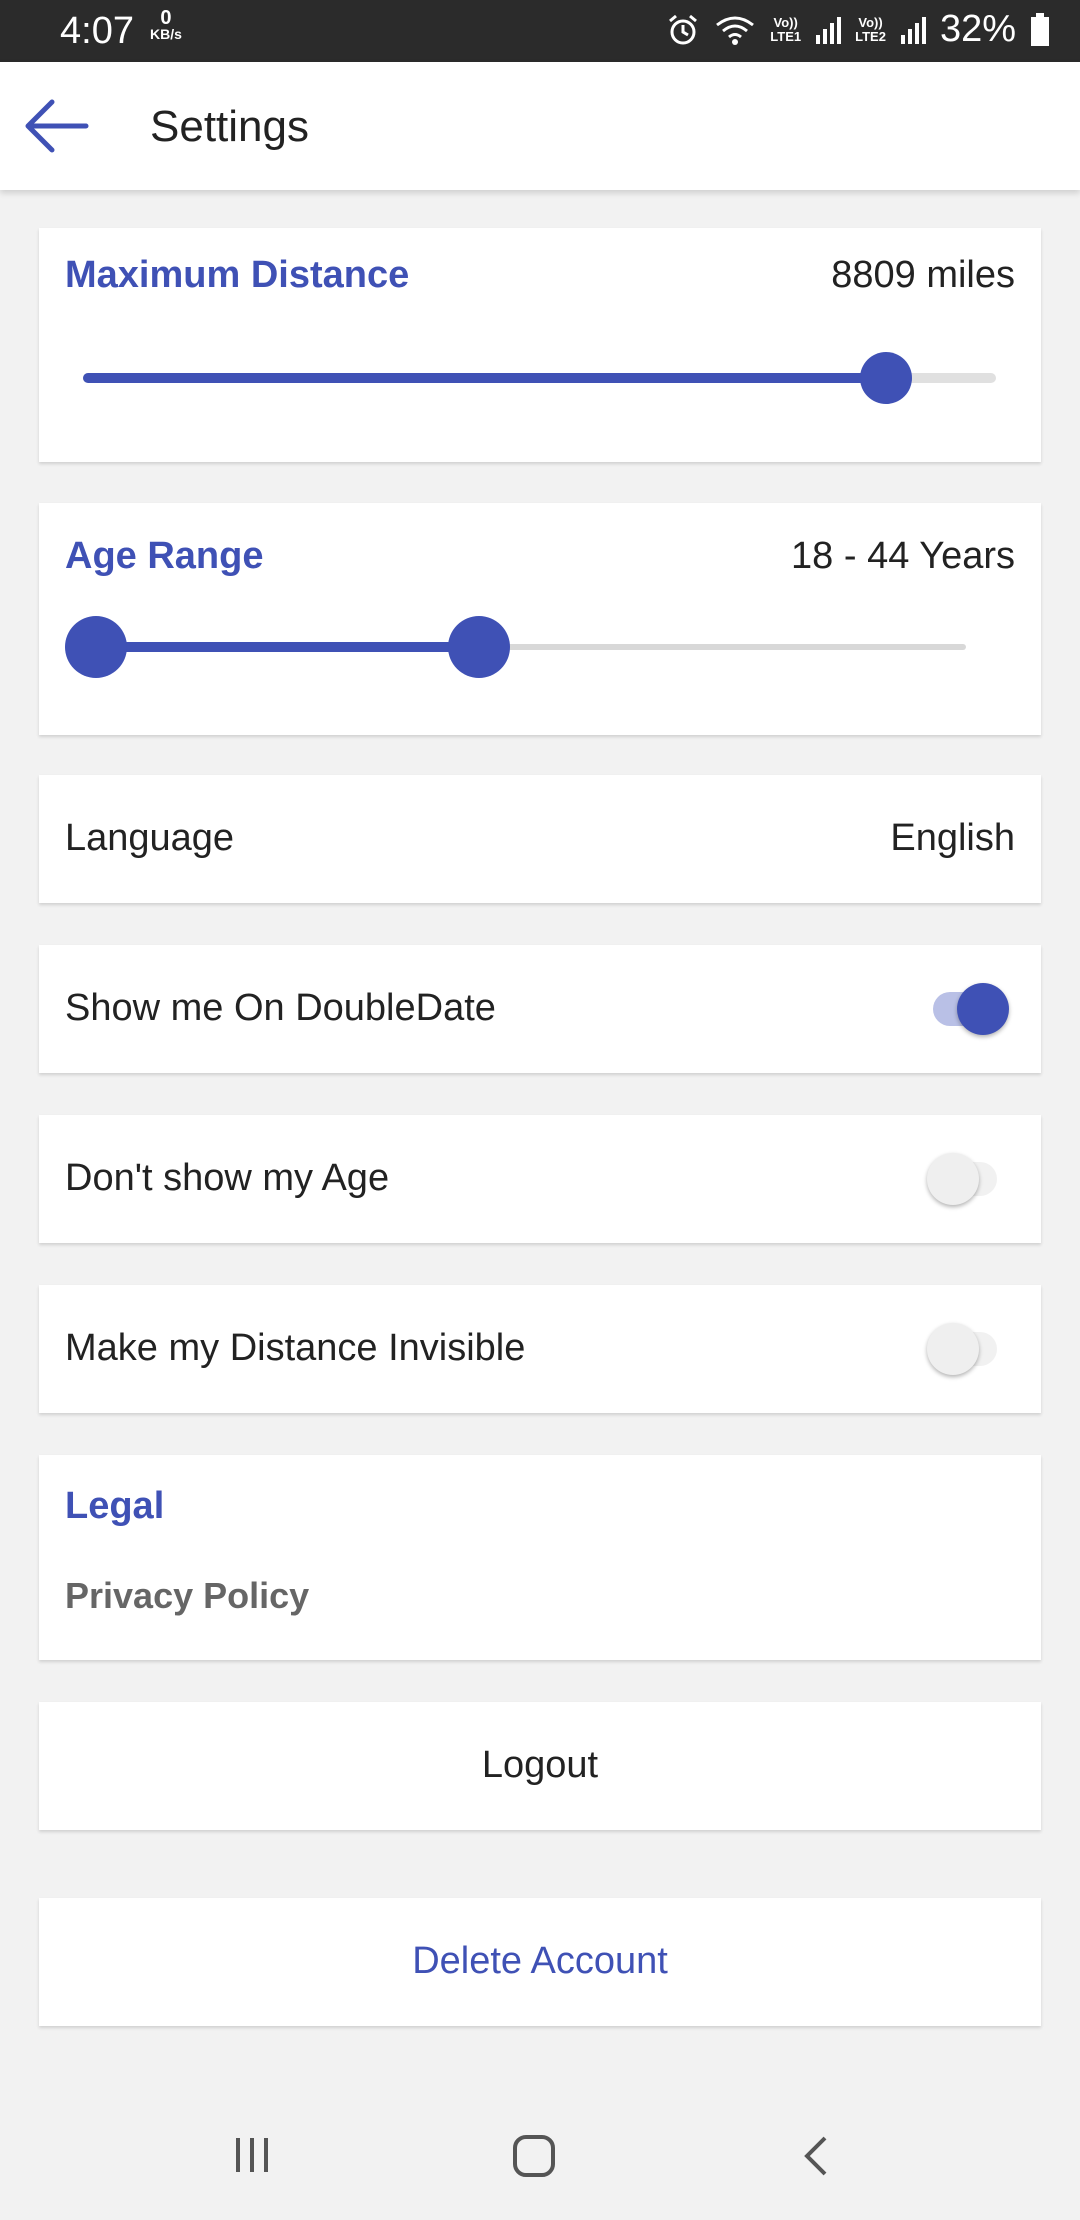  What do you see at coordinates (1040, 29) in the screenshot?
I see `battery-icon` at bounding box center [1040, 29].